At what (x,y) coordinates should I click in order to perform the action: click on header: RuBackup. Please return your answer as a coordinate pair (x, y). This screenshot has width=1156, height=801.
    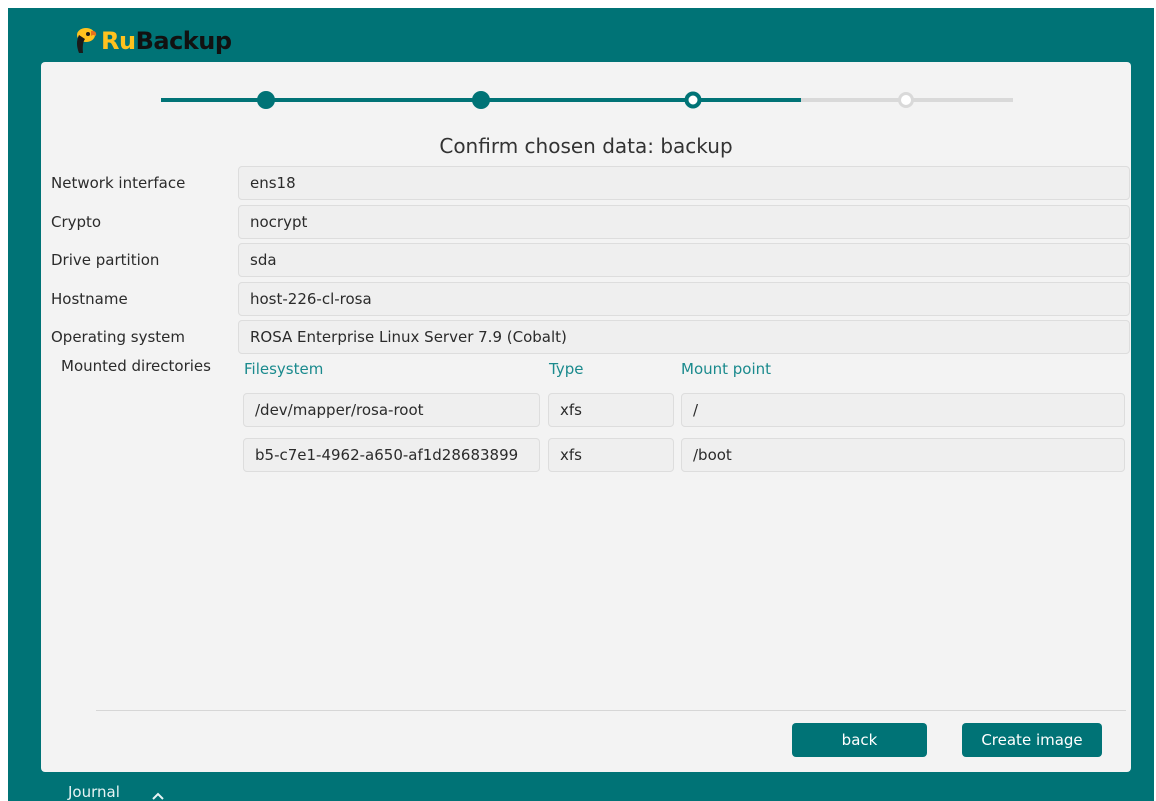
    Looking at the image, I should click on (152, 41).